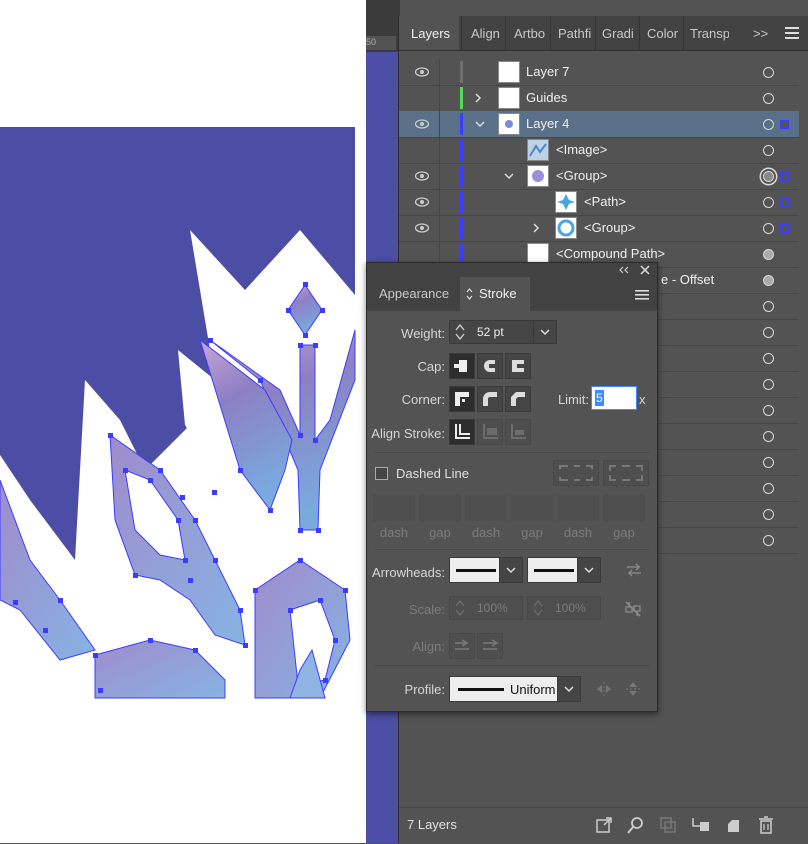 The width and height of the screenshot is (808, 844). What do you see at coordinates (734, 825) in the screenshot?
I see `new-layer-icon` at bounding box center [734, 825].